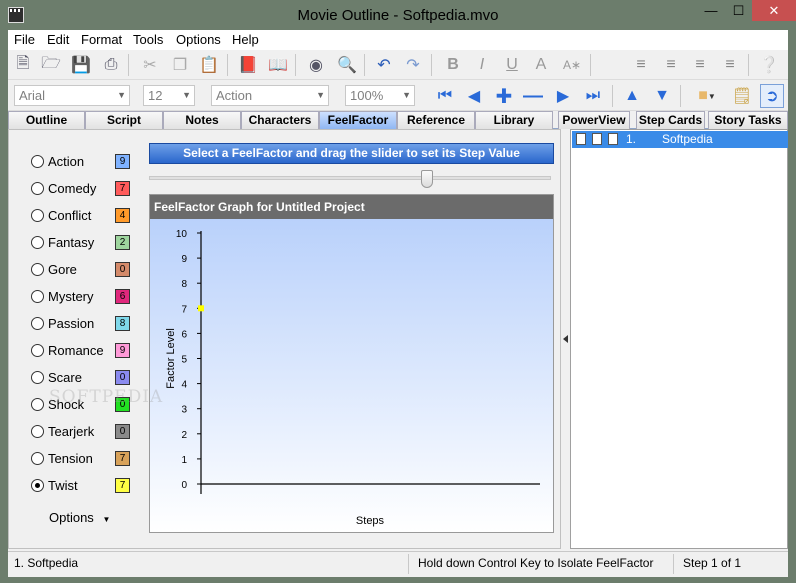 The width and height of the screenshot is (796, 583). I want to click on clear-format-icon: A∗, so click(572, 65).